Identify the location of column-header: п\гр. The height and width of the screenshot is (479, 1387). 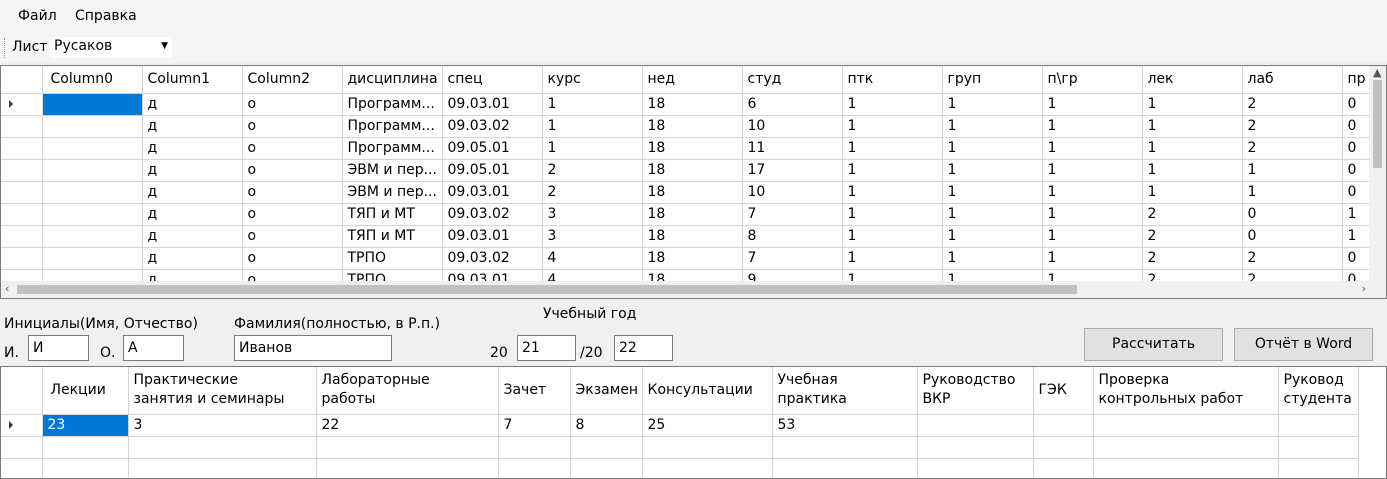
(1092, 80).